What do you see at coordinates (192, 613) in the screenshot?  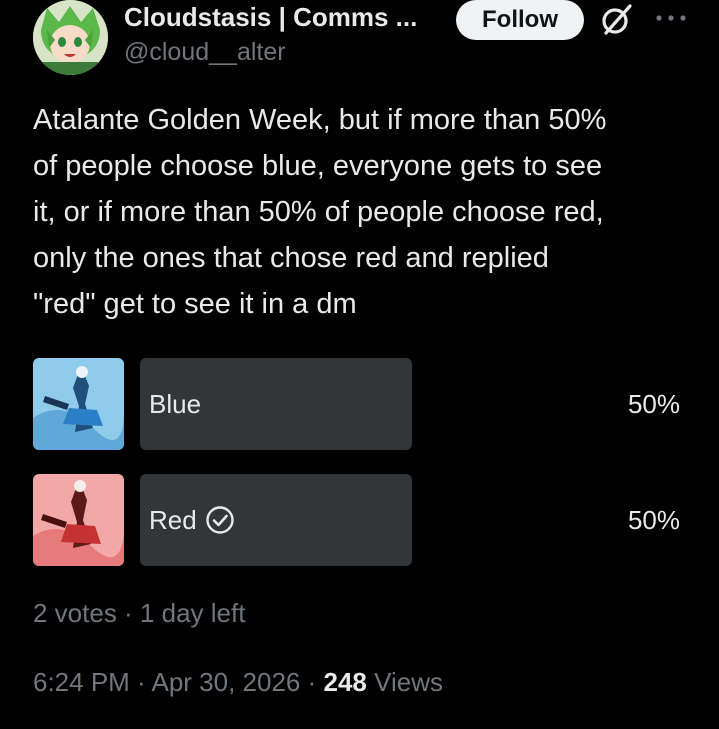 I see `poll-time-left: 1 day left` at bounding box center [192, 613].